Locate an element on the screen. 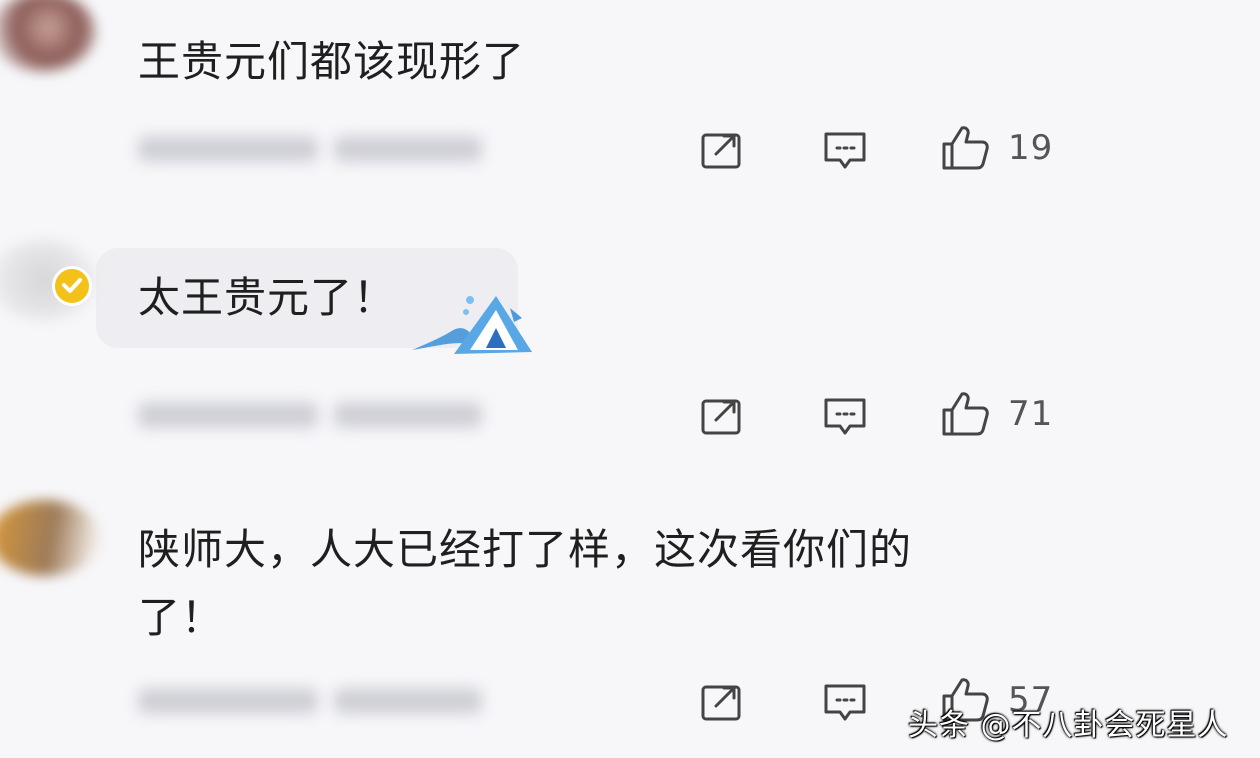 The image size is (1260, 758). comment-text: 太王贵元了！ is located at coordinates (267, 297).